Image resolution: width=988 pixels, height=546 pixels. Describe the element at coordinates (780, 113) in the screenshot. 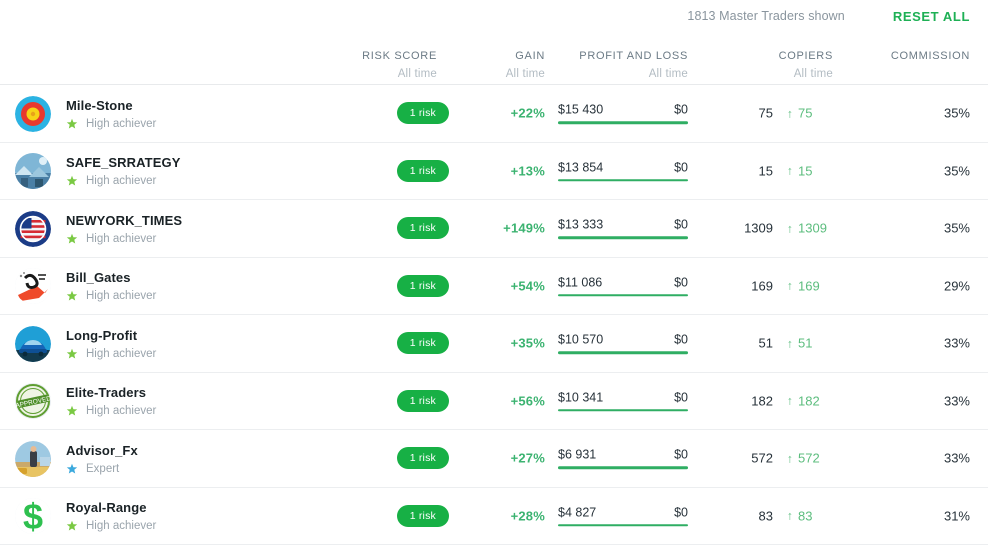

I see `copiers-cell: 75 ↑ 75` at that location.